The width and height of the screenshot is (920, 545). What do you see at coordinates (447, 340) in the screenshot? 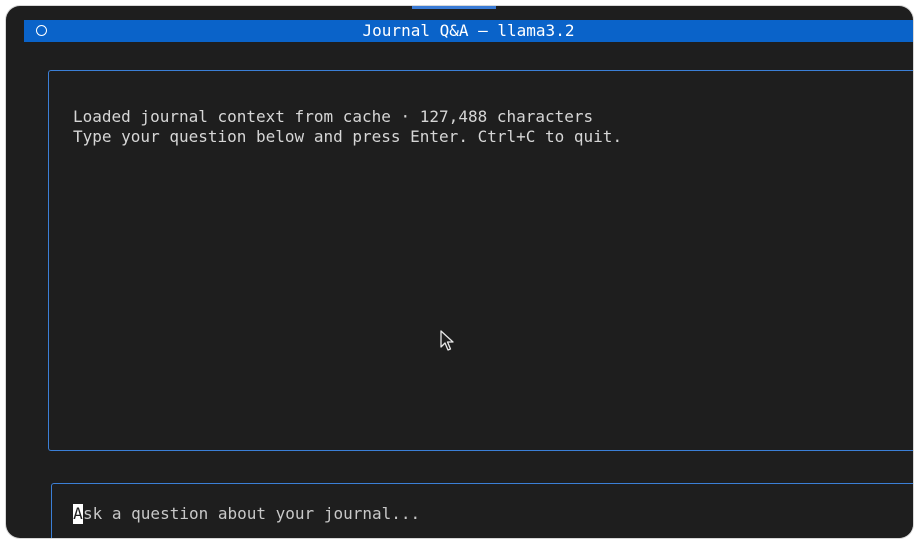
I see `mouse-pointer-icon` at bounding box center [447, 340].